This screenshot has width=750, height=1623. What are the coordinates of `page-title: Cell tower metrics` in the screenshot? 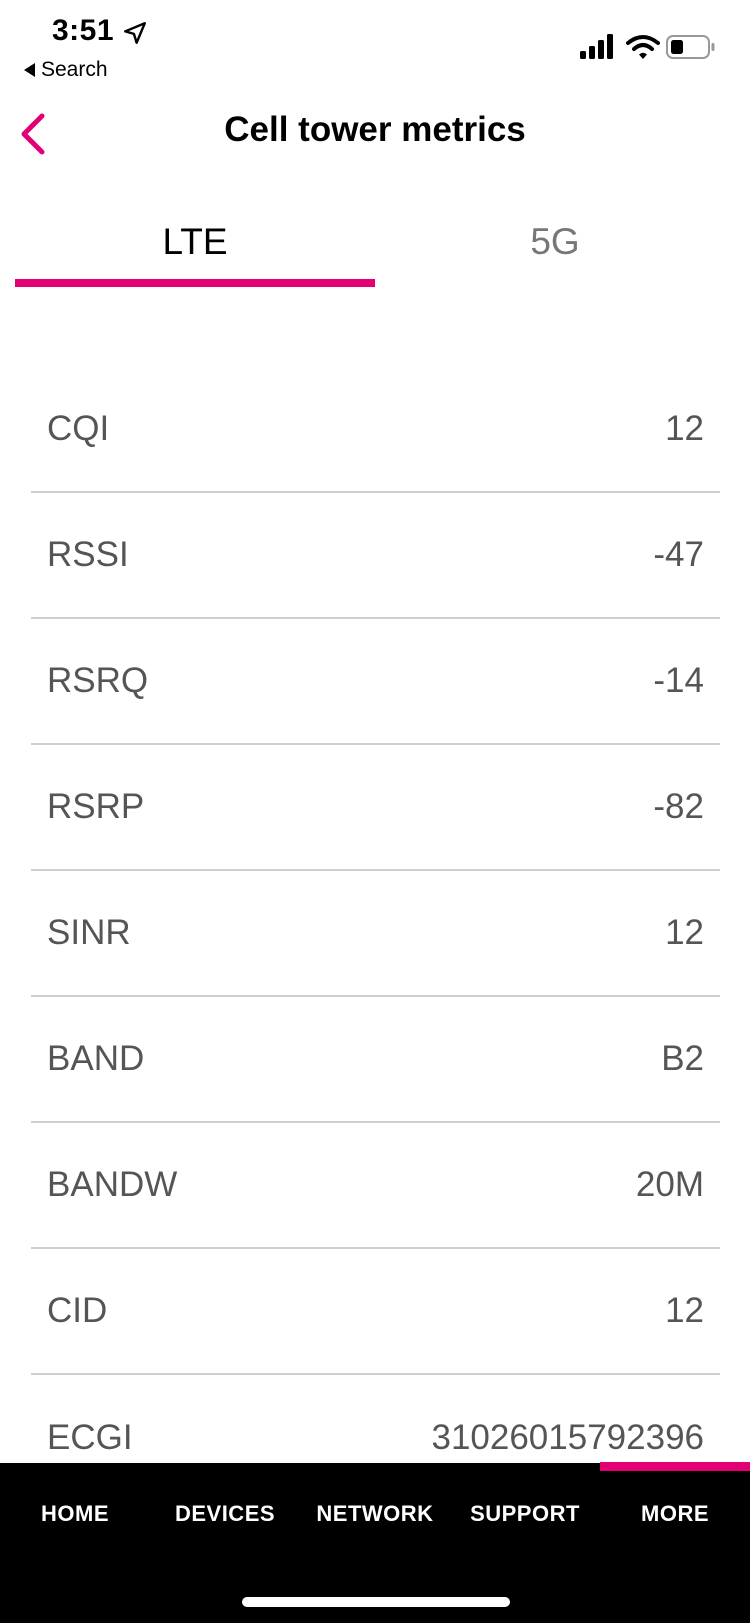 It's located at (375, 129).